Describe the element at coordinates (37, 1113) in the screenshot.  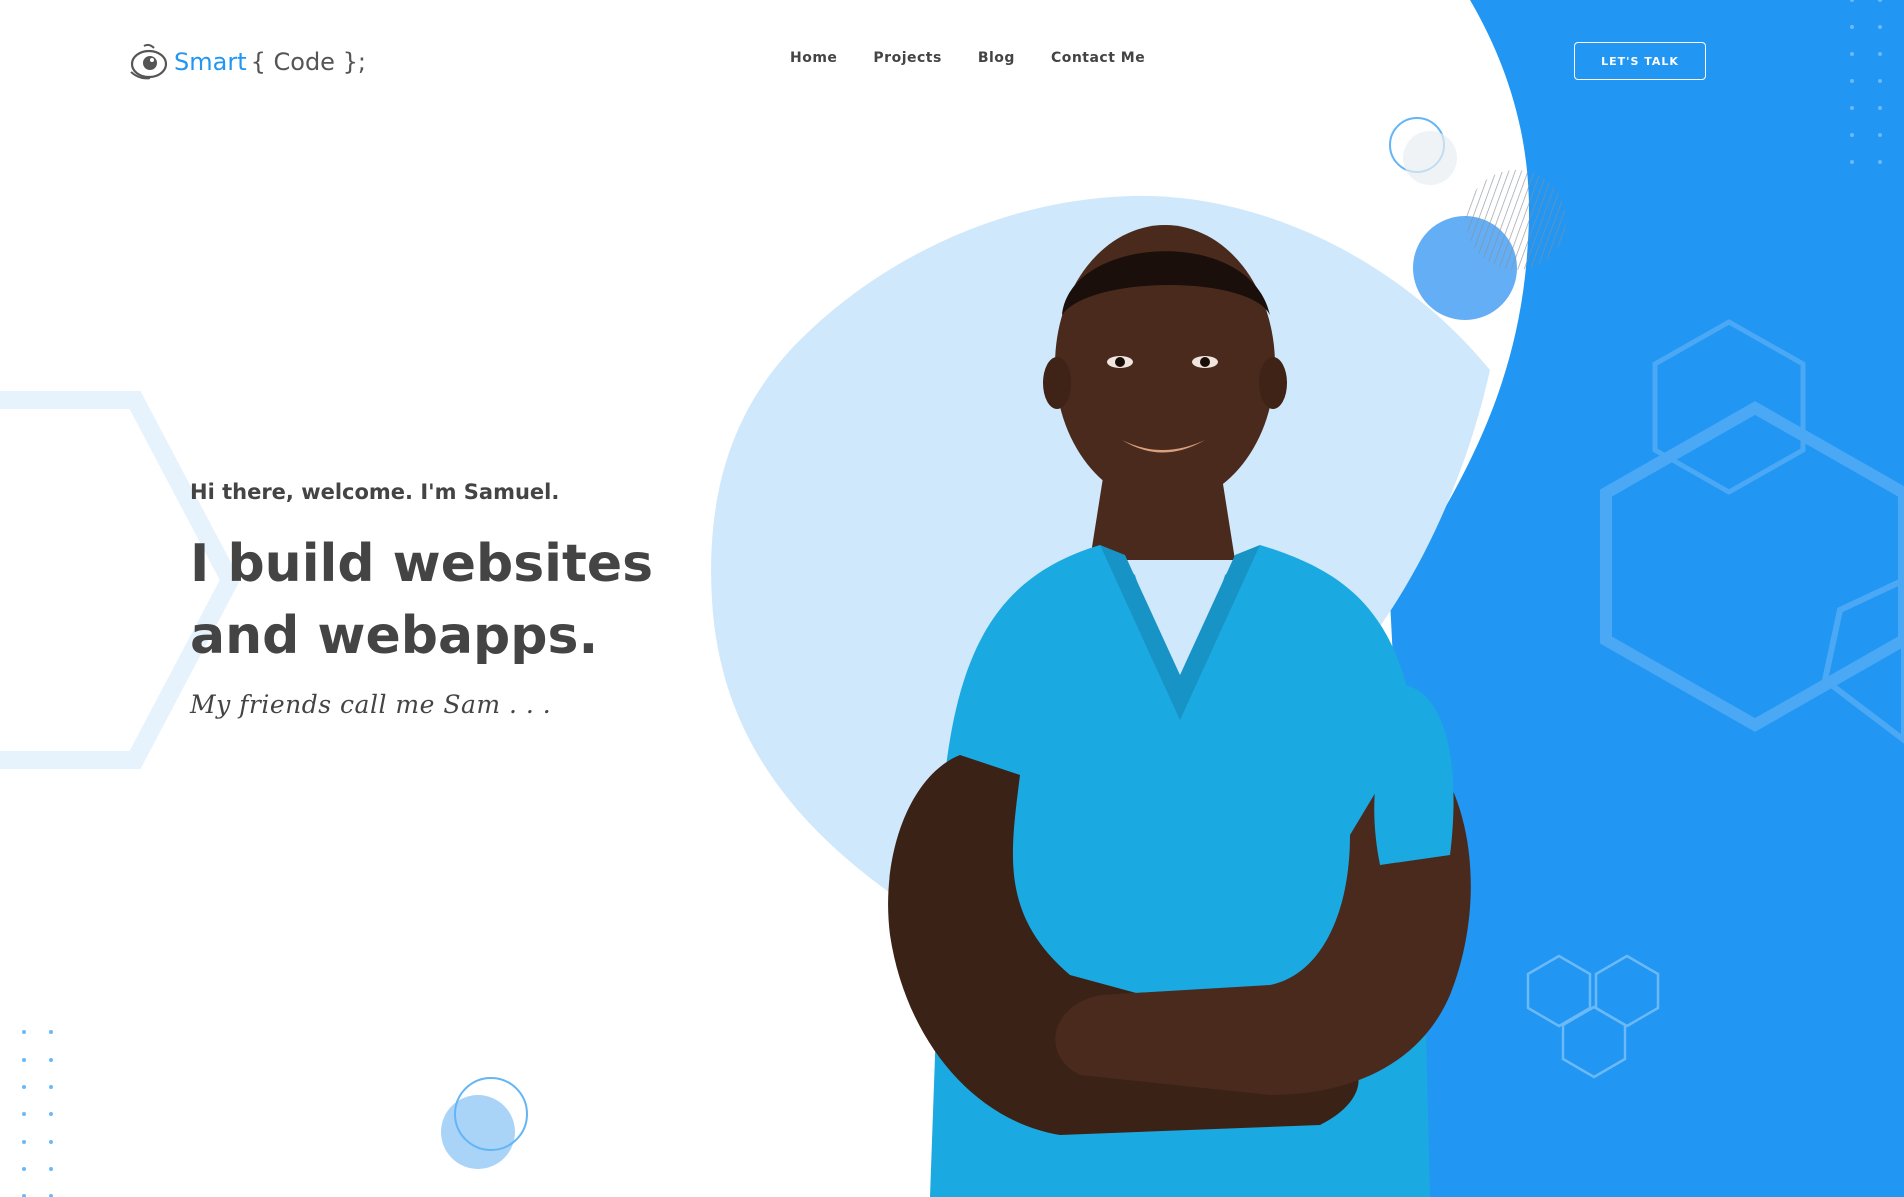
I see `dot-grid-bottom-left` at that location.